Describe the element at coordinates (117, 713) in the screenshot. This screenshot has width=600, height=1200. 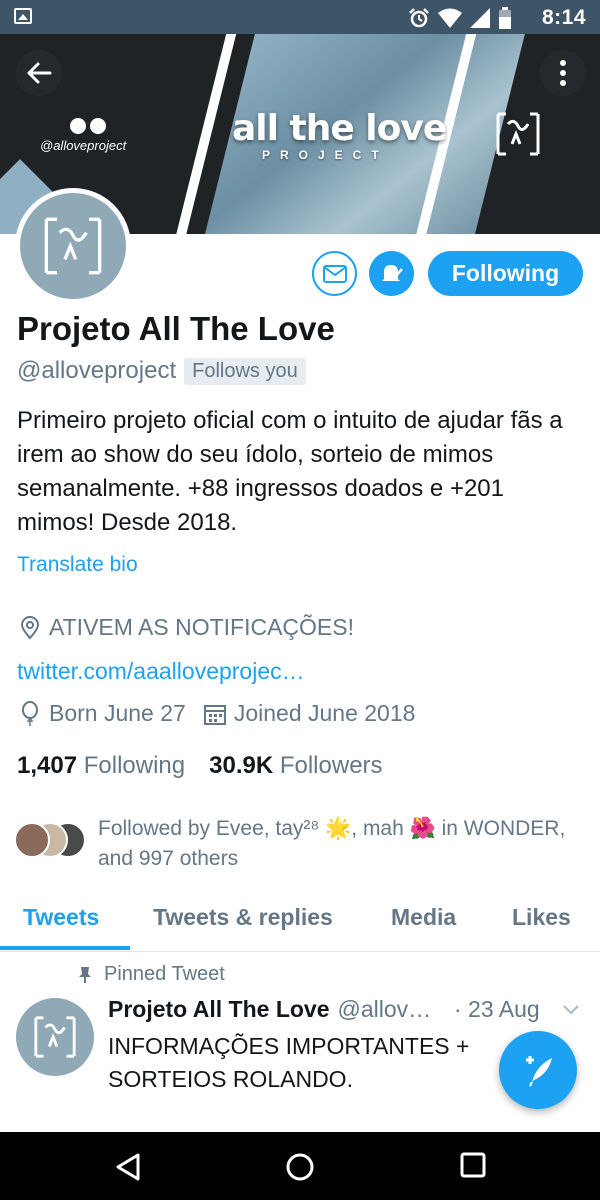
I see `born-text: Born June 27` at that location.